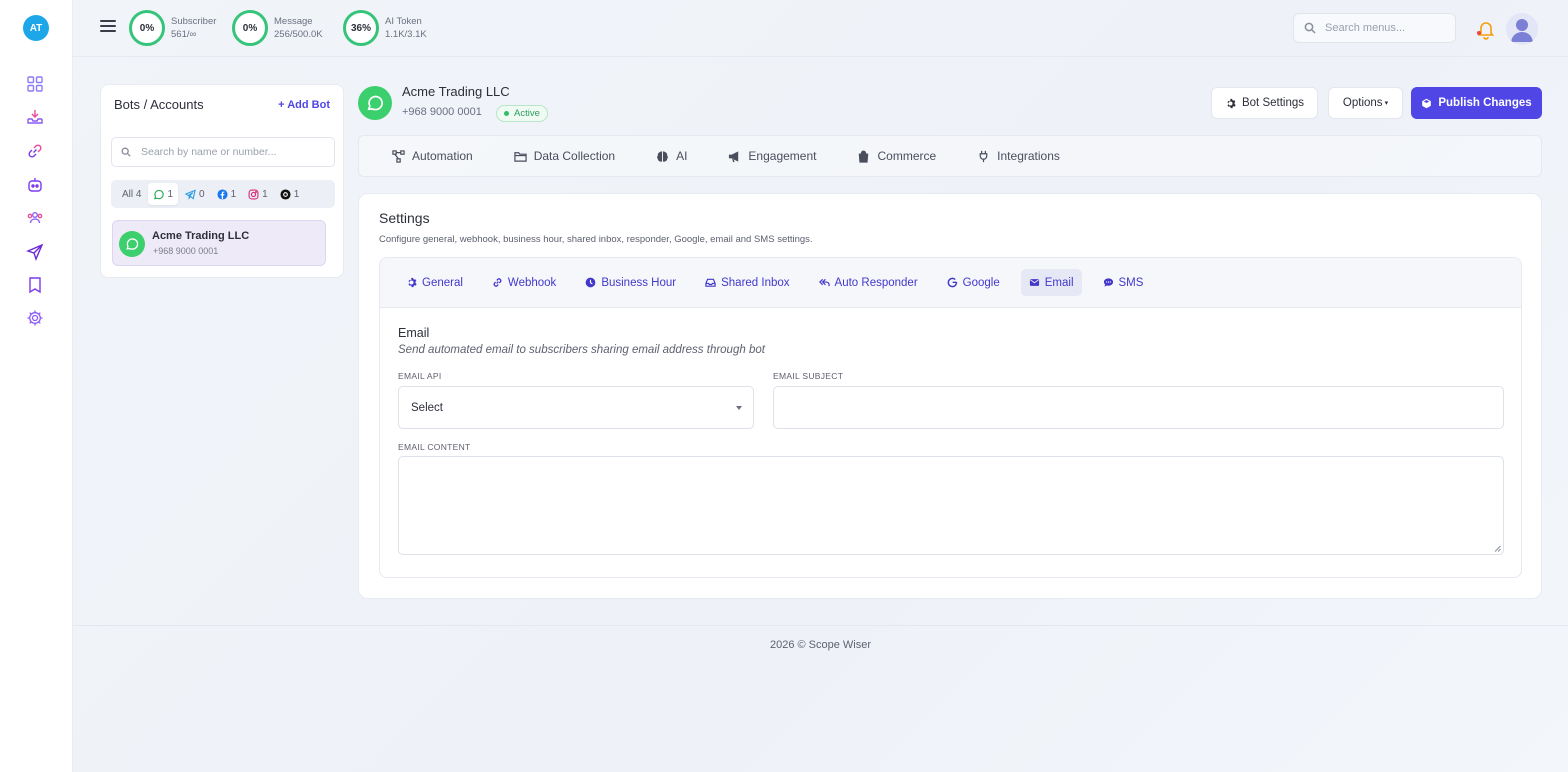 The image size is (1568, 772). I want to click on footer-divider, so click(820, 625).